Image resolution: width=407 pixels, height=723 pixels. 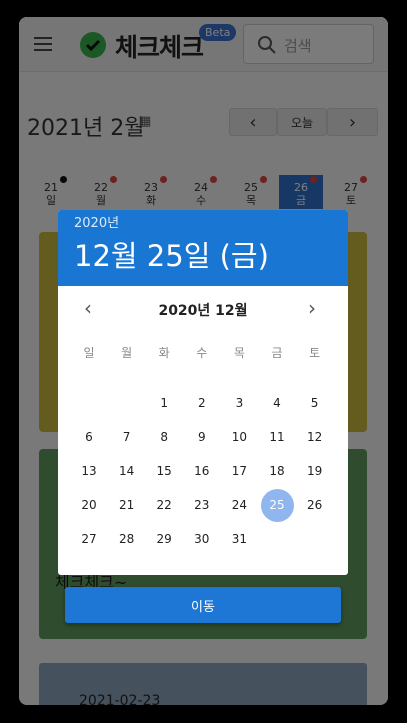 I want to click on weekday-label: 금, so click(x=277, y=353).